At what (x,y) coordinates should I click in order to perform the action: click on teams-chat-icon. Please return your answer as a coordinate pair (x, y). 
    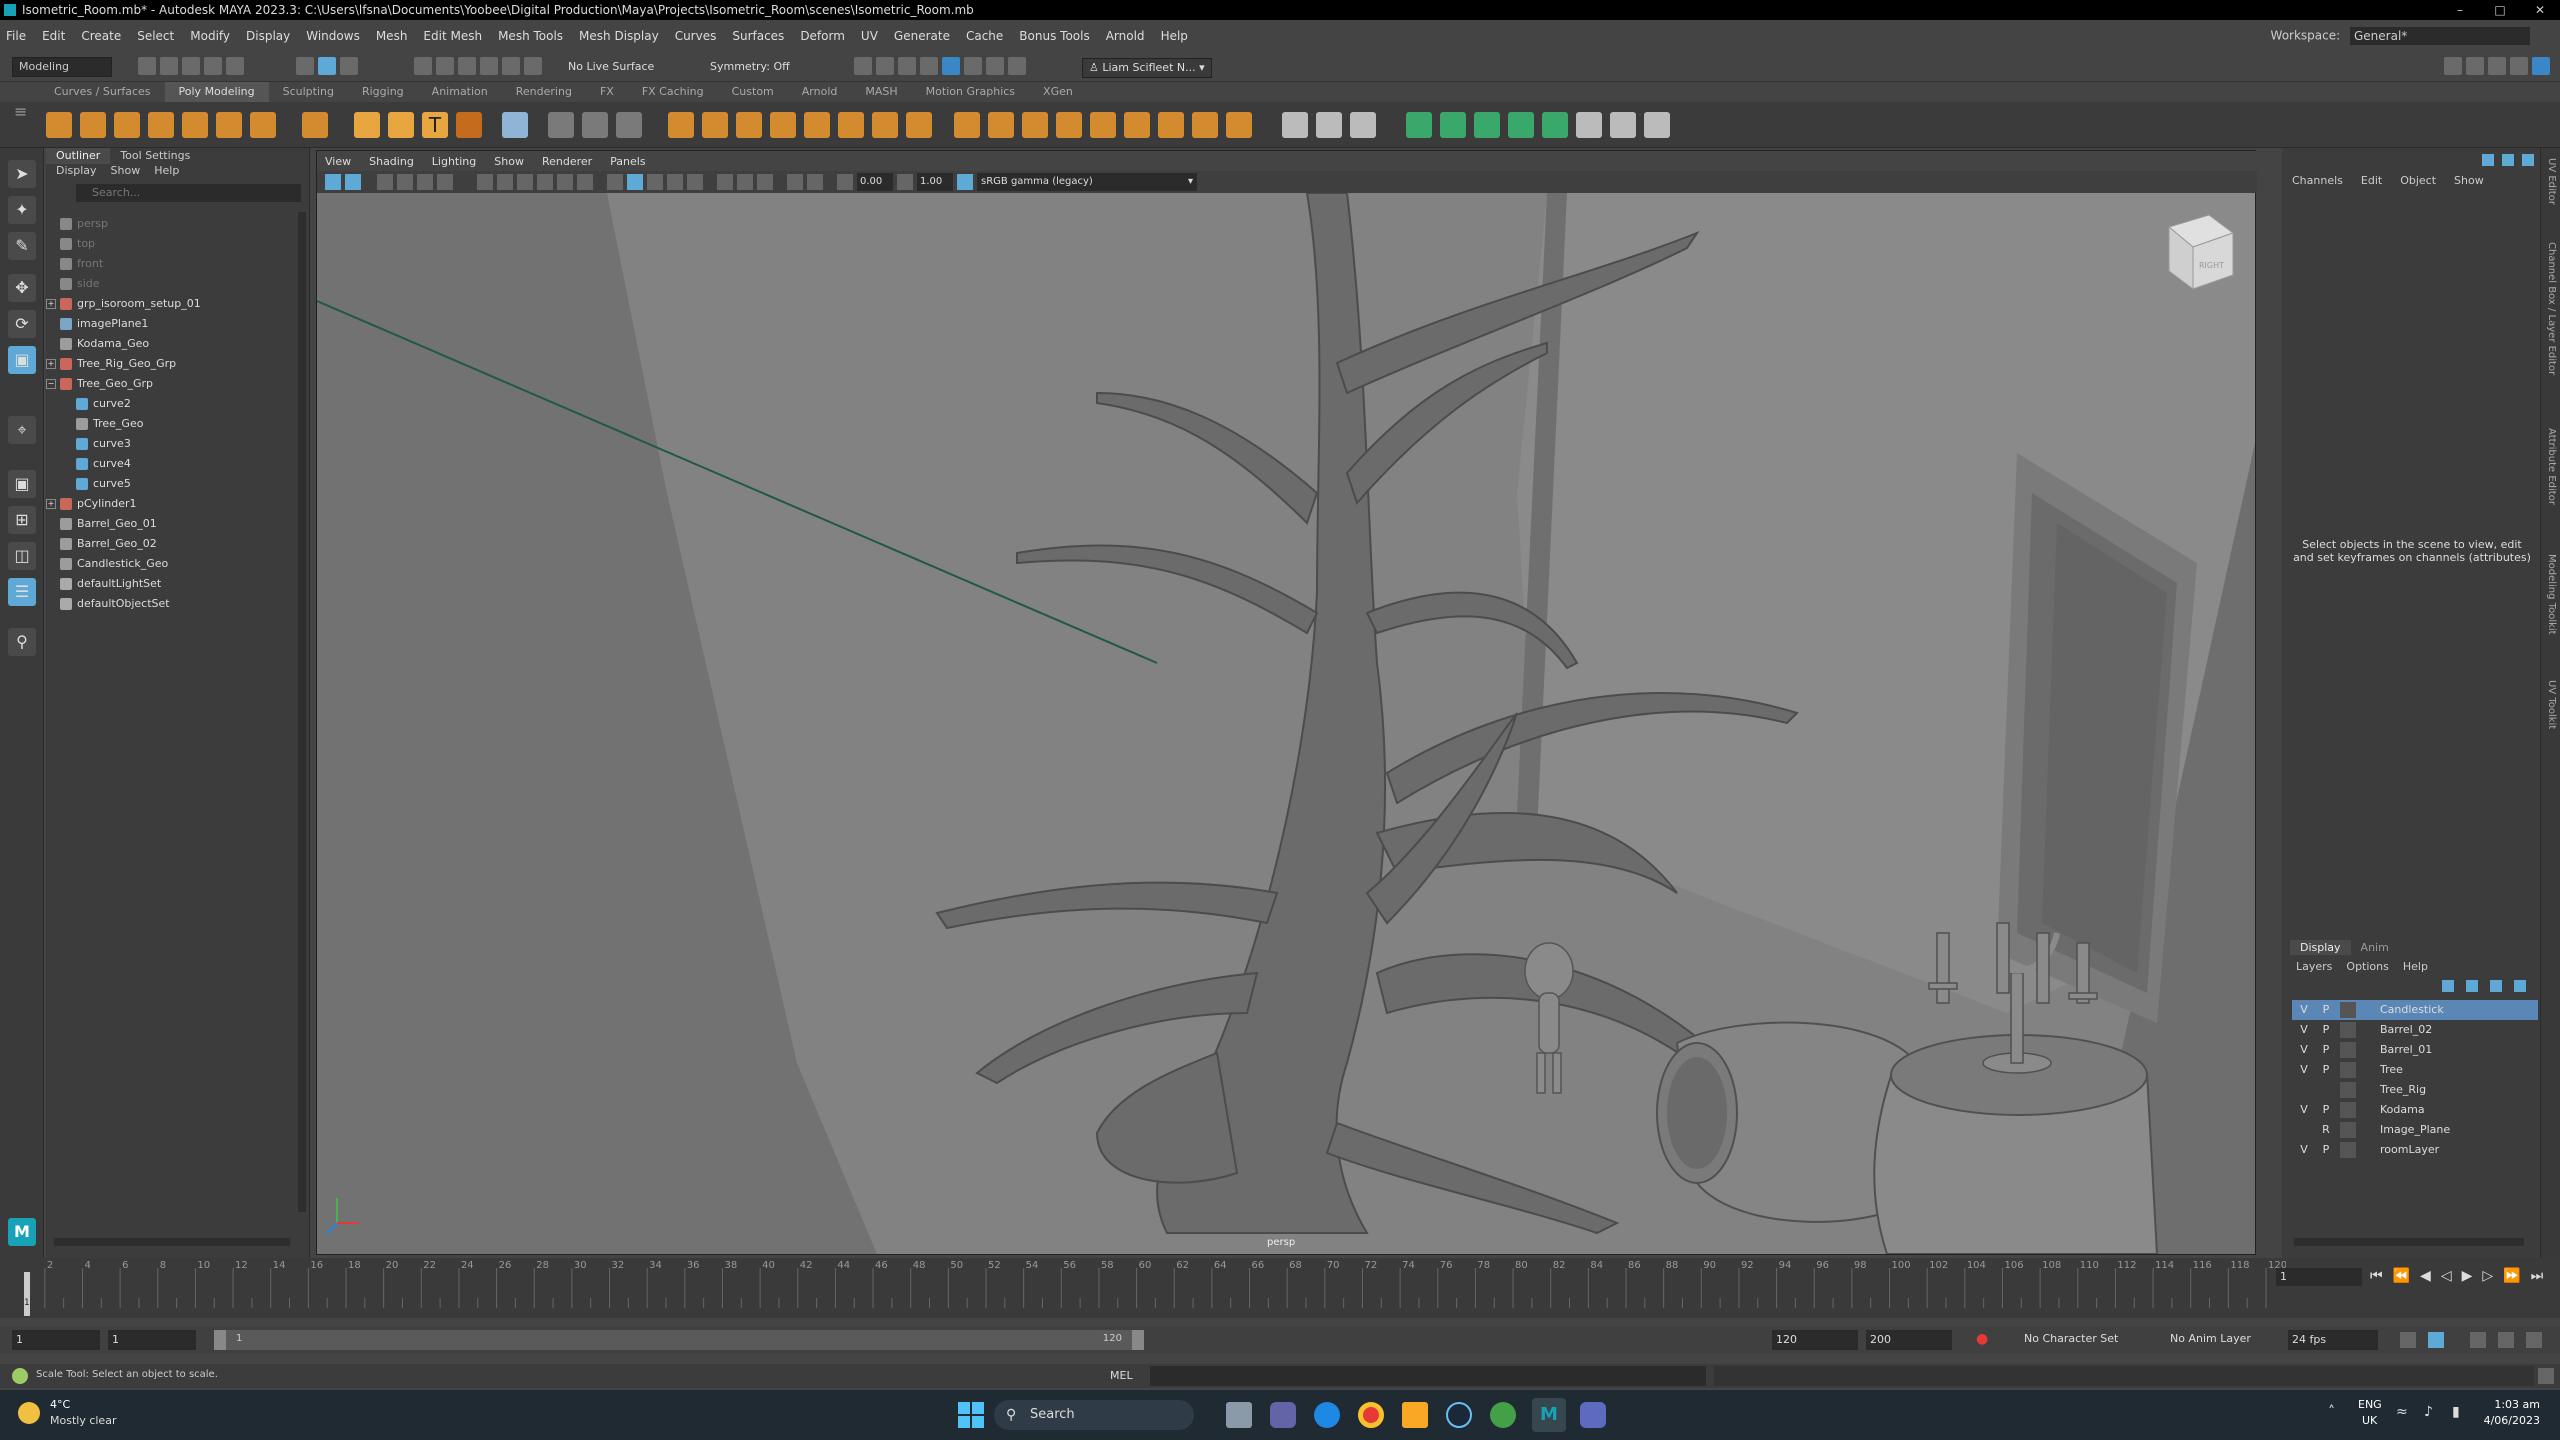
    Looking at the image, I should click on (1283, 1415).